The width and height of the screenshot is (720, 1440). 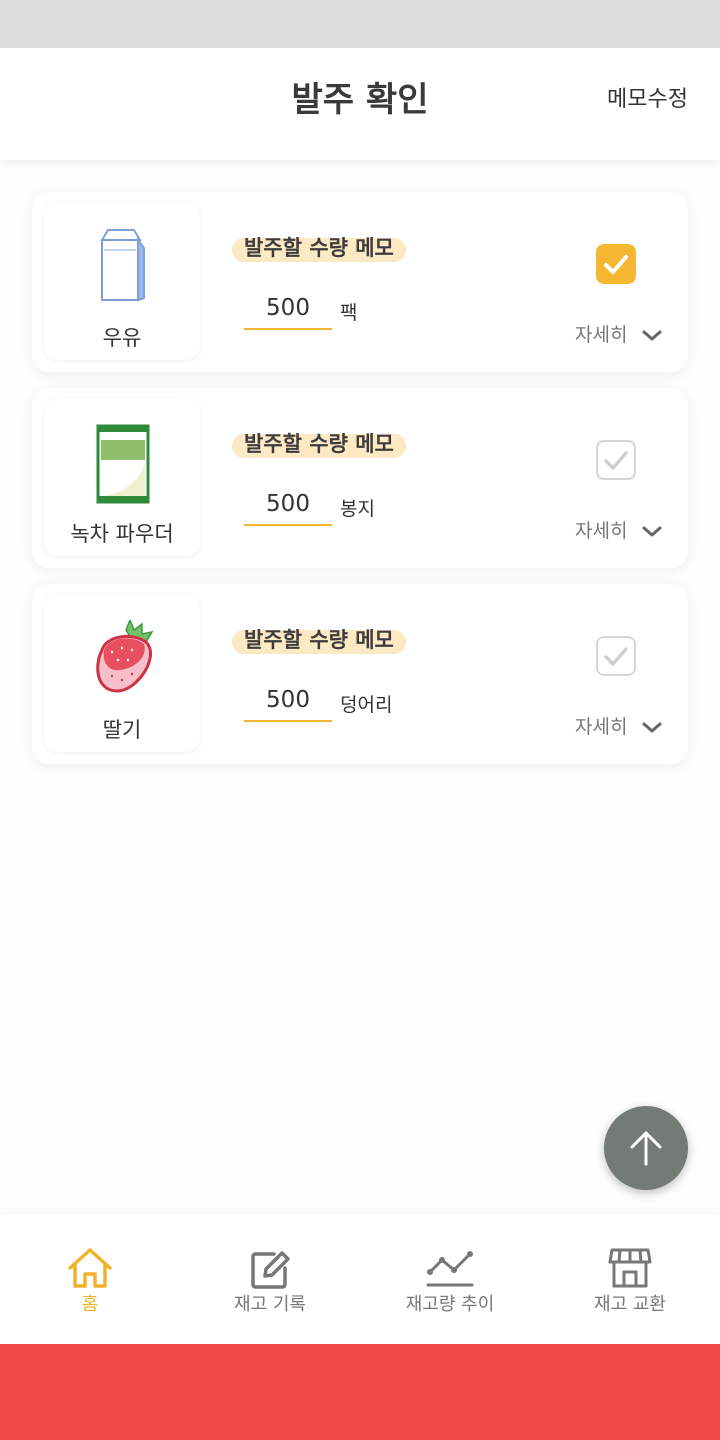 What do you see at coordinates (349, 313) in the screenshot?
I see `unit-label: 팩` at bounding box center [349, 313].